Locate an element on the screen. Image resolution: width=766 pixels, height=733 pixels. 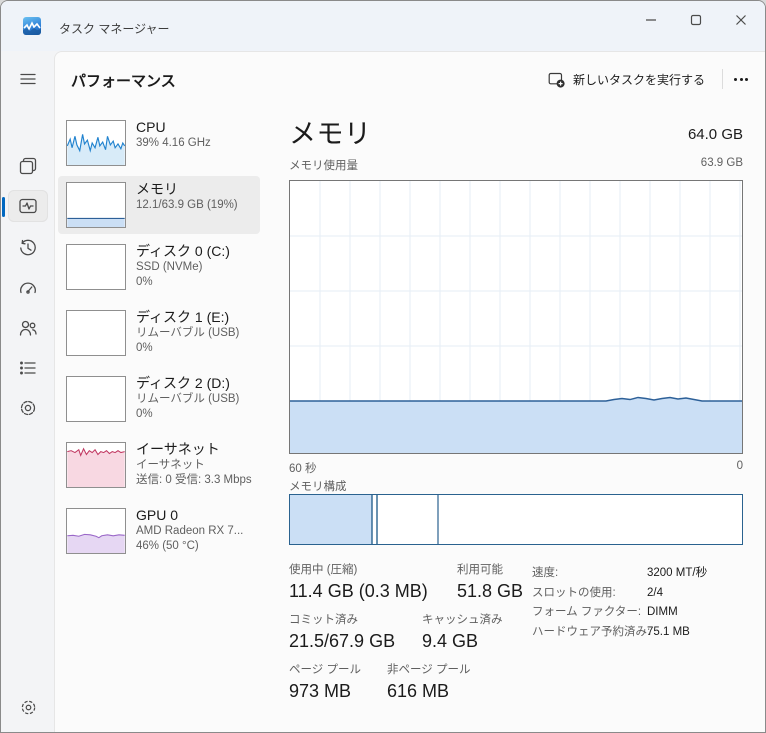
memory-mini-chart is located at coordinates (96, 205).